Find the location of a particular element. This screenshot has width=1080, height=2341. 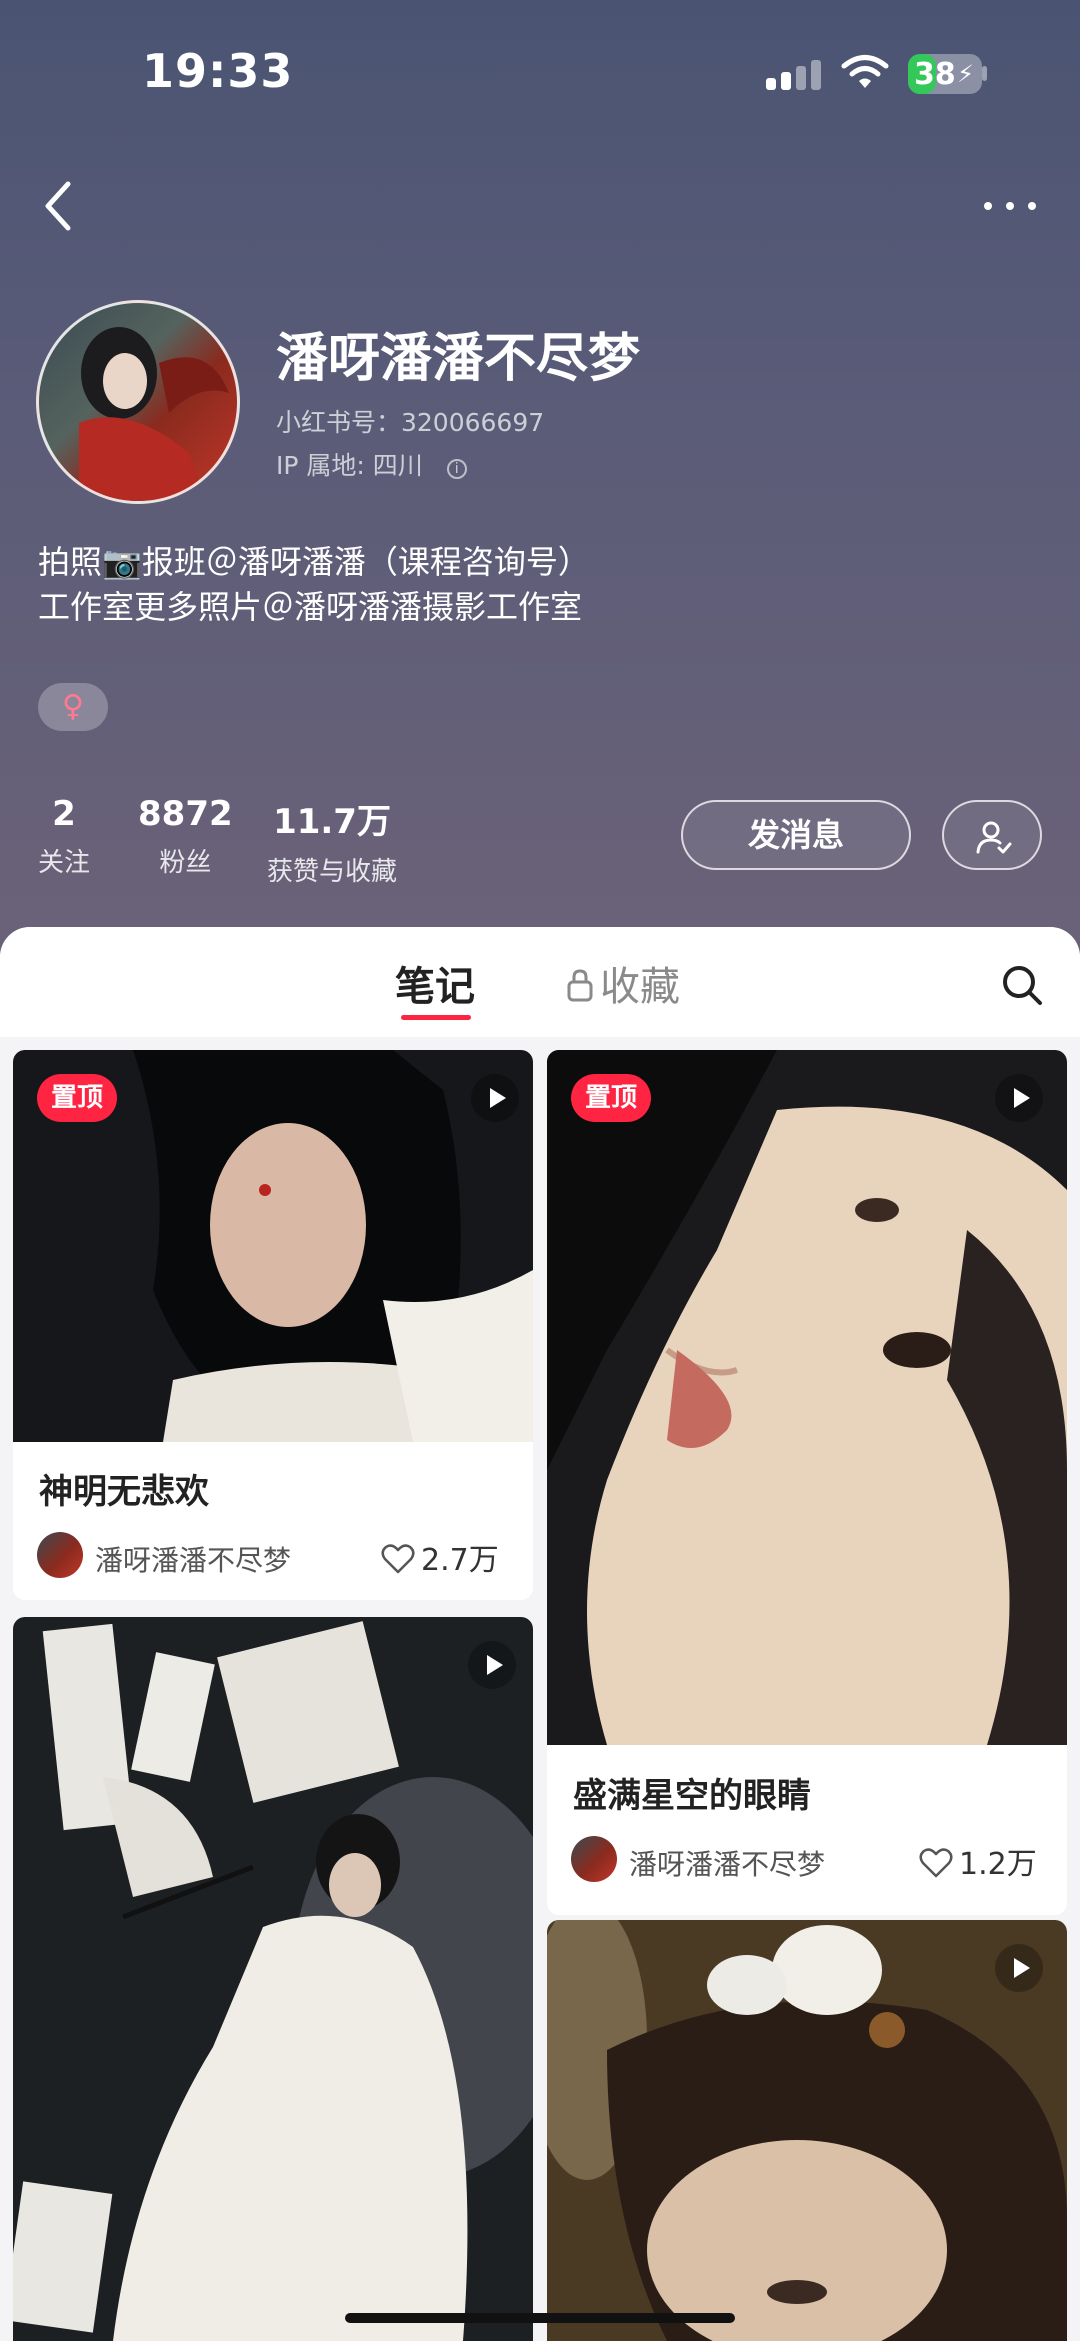

more-options-icon is located at coordinates (1010, 206).